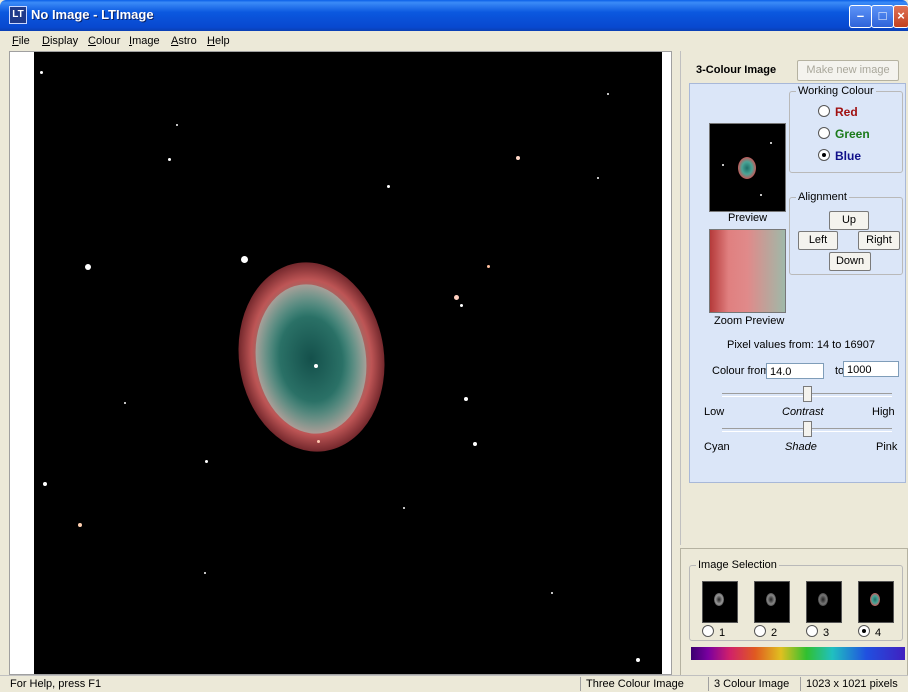 The image size is (908, 692). I want to click on zoom-preview-label: Zoom Preview, so click(749, 321).